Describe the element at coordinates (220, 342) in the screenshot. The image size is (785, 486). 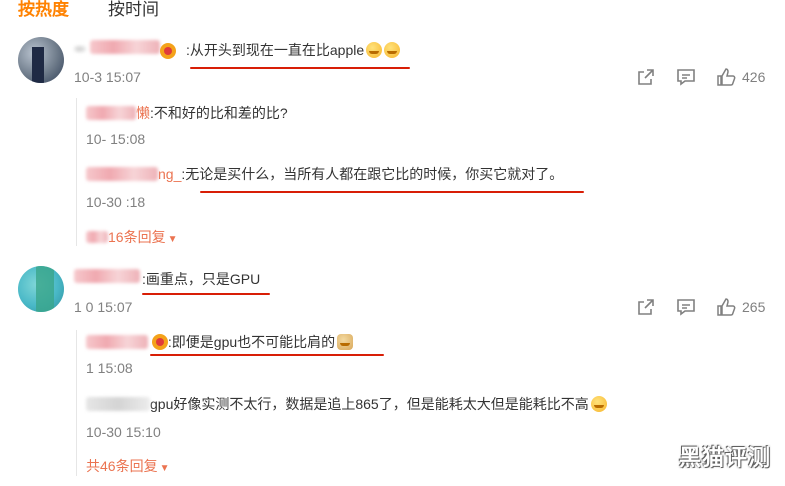
I see `reply-item: :即便是gpu也不可能比肩的` at that location.